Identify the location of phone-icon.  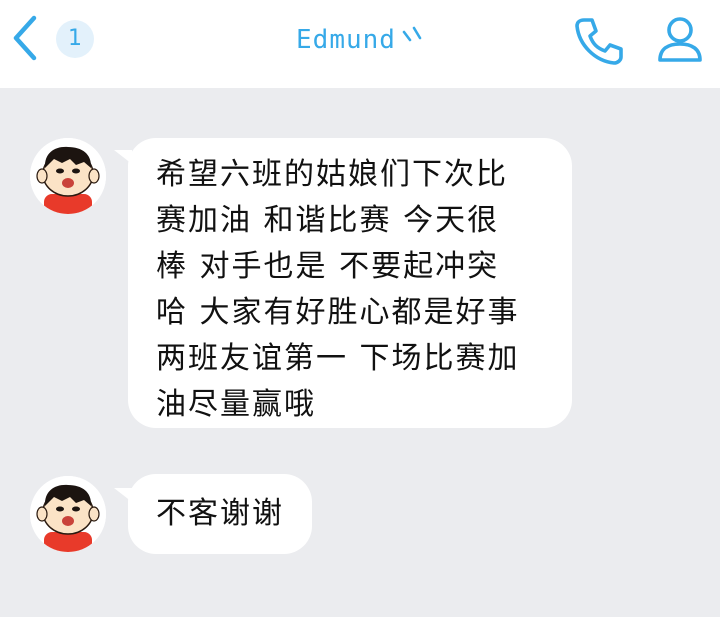
(599, 41).